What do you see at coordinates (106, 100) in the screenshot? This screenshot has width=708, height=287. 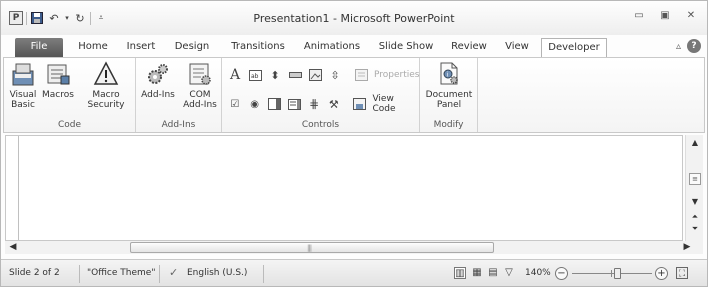 I see `macro-security-label: Macro Security` at bounding box center [106, 100].